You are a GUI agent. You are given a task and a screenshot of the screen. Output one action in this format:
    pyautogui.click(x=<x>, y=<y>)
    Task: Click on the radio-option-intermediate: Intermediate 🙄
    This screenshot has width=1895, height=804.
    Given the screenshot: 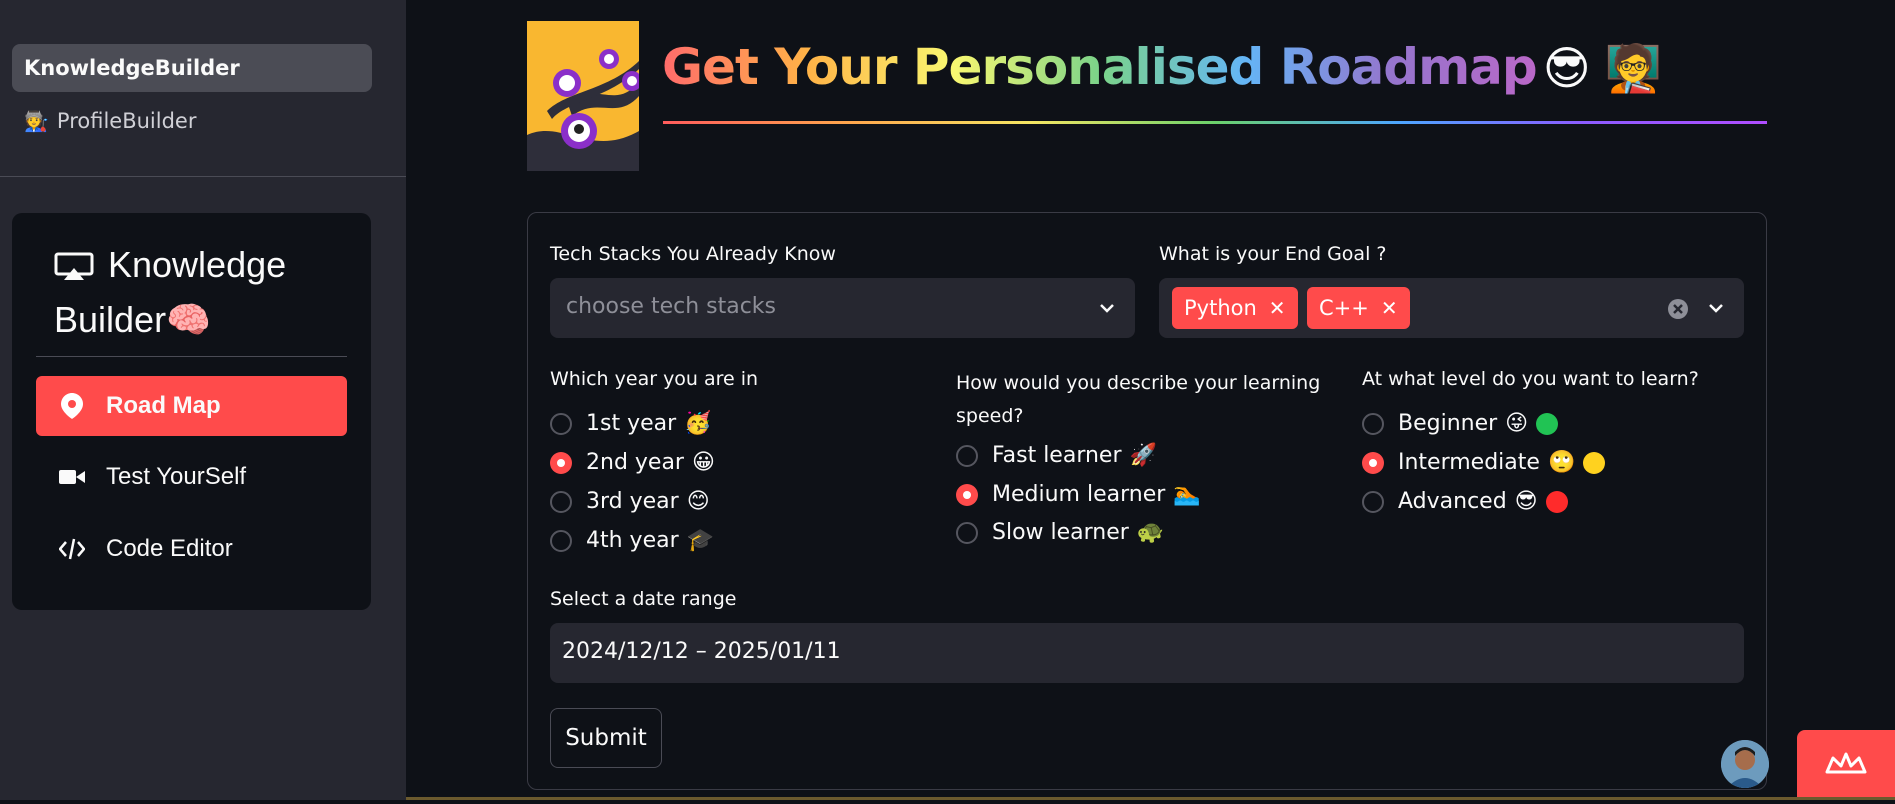 What is the action you would take?
    pyautogui.click(x=1484, y=462)
    